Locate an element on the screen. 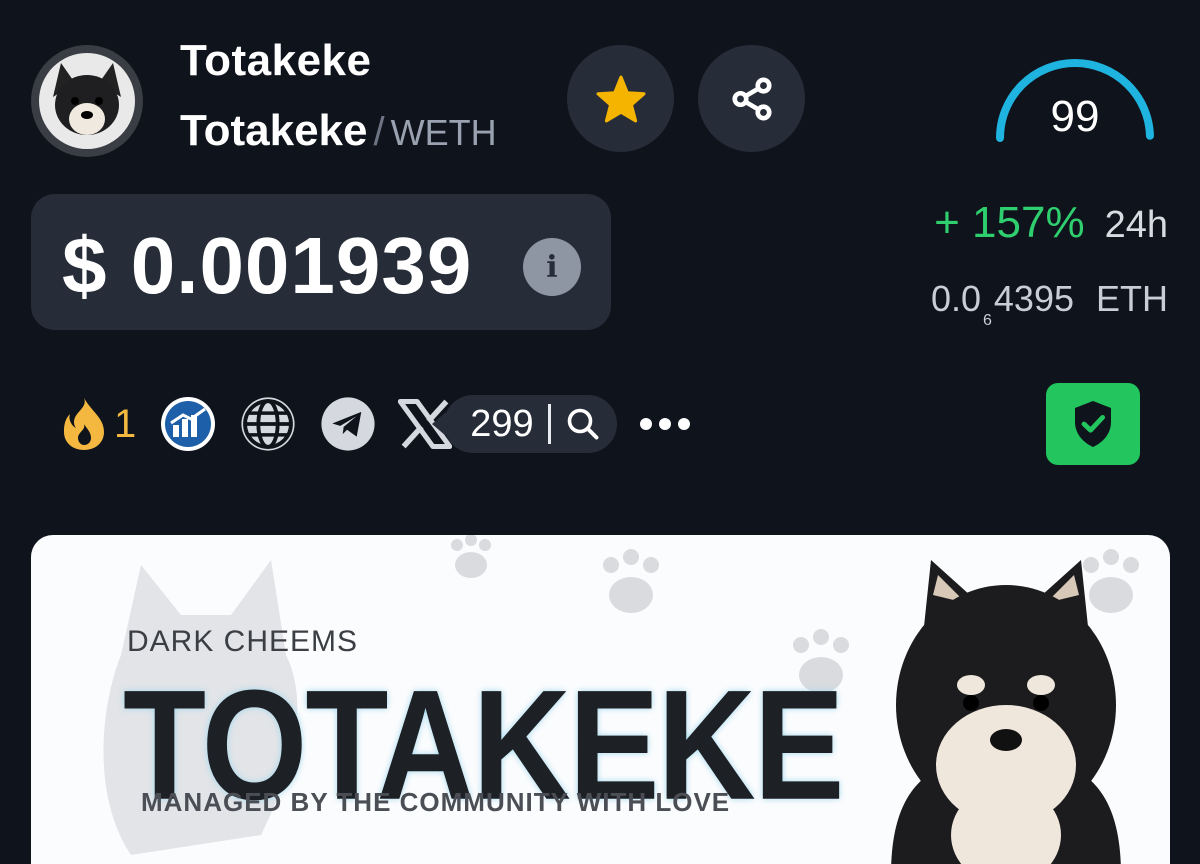 The image size is (1200, 864). more-icon is located at coordinates (664, 424).